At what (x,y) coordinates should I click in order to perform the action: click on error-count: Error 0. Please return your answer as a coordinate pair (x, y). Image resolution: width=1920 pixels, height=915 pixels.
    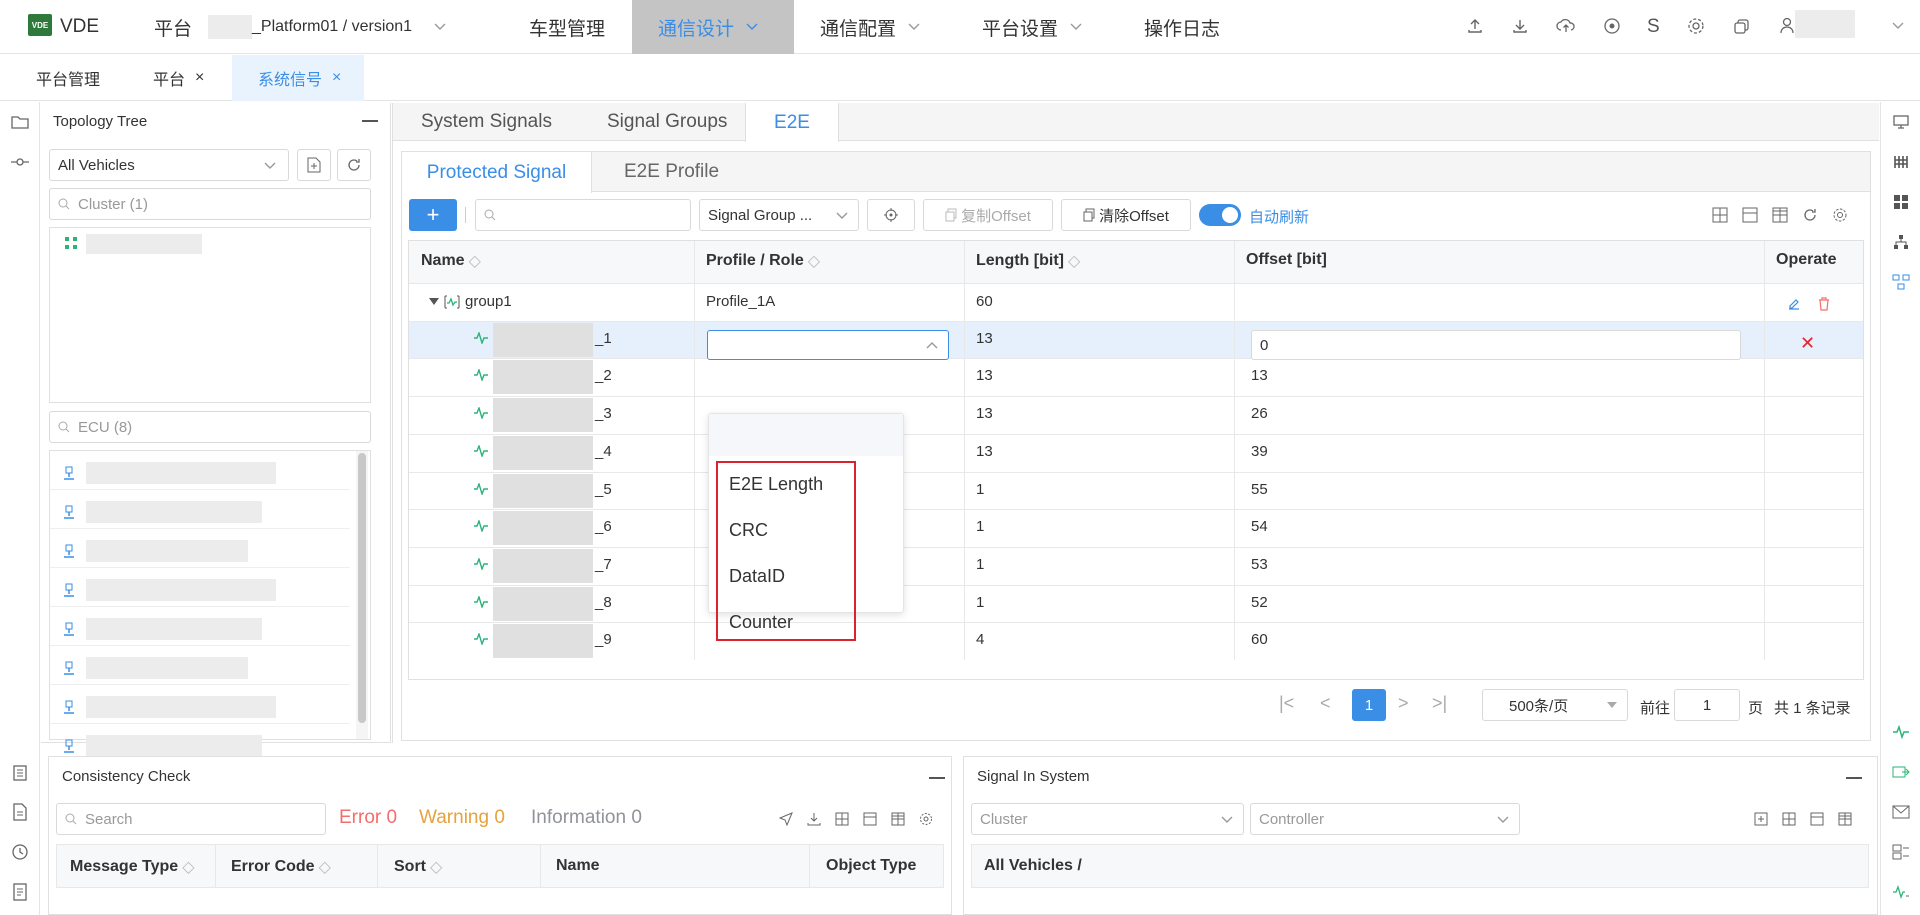
    Looking at the image, I should click on (368, 818).